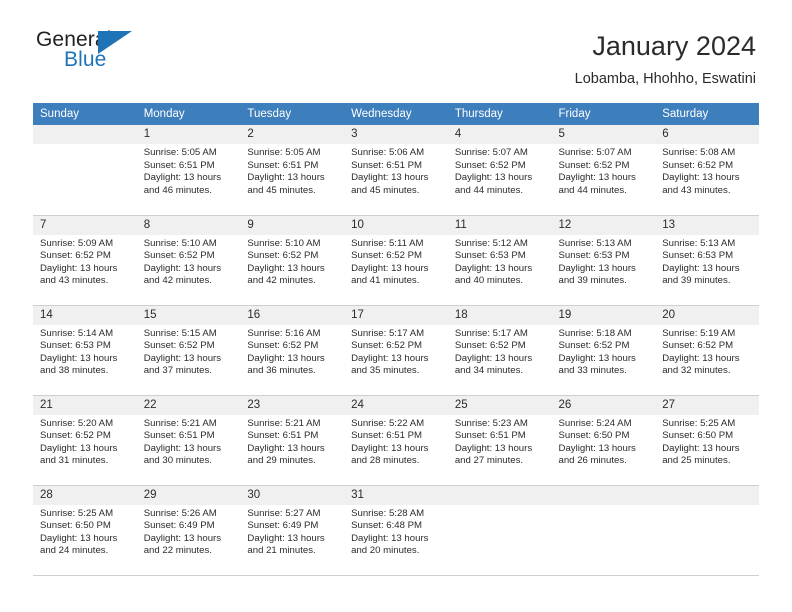  Describe the element at coordinates (283, 526) in the screenshot. I see `sunset-text: Sunset: 6:49 PM` at that location.